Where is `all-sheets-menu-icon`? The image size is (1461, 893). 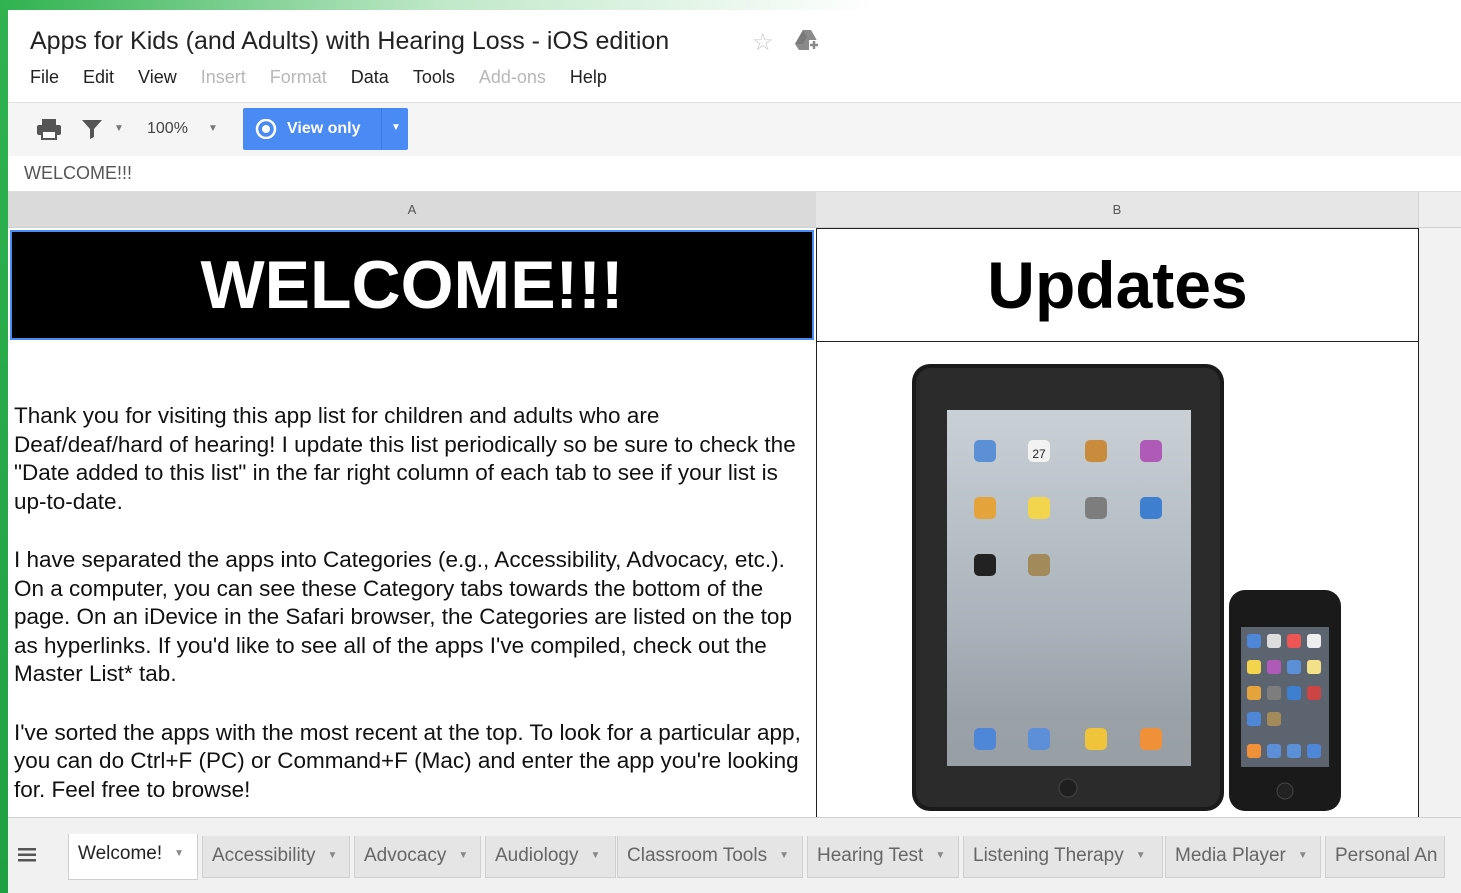
all-sheets-menu-icon is located at coordinates (27, 855).